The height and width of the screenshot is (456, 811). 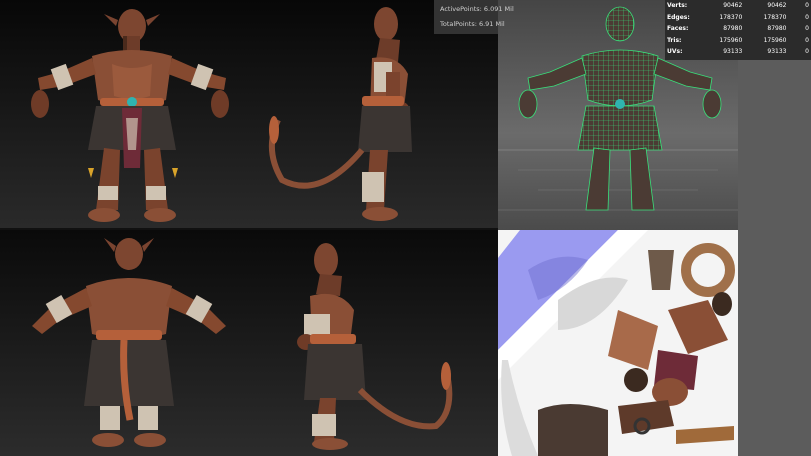 What do you see at coordinates (375, 346) in the screenshot?
I see `side-view-2-render` at bounding box center [375, 346].